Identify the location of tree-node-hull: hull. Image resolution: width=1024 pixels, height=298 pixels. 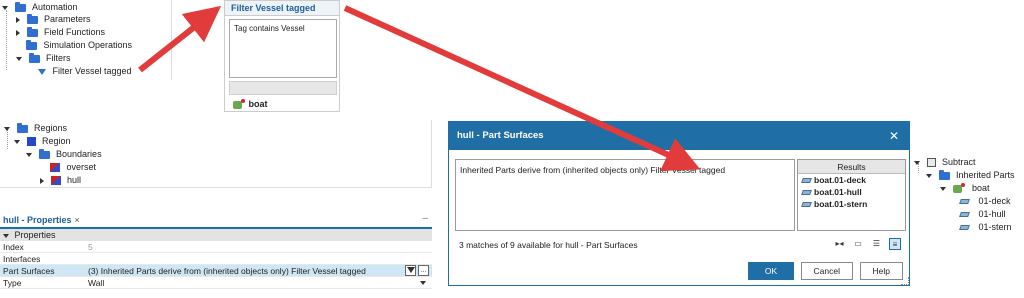
(60, 180).